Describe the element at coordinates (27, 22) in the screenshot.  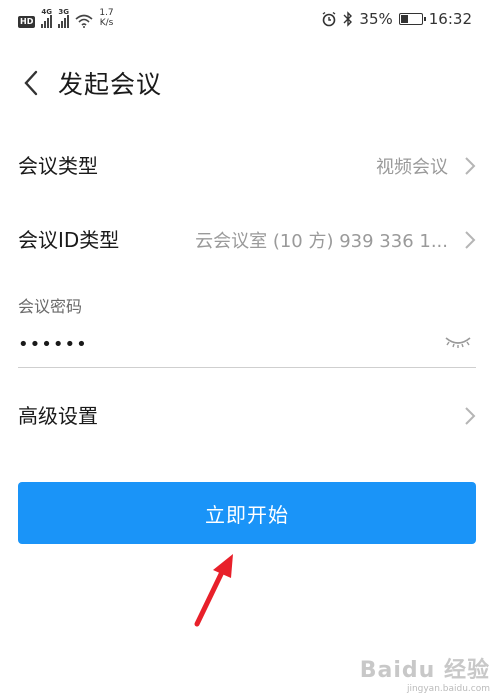
I see `hd-badge: HD` at that location.